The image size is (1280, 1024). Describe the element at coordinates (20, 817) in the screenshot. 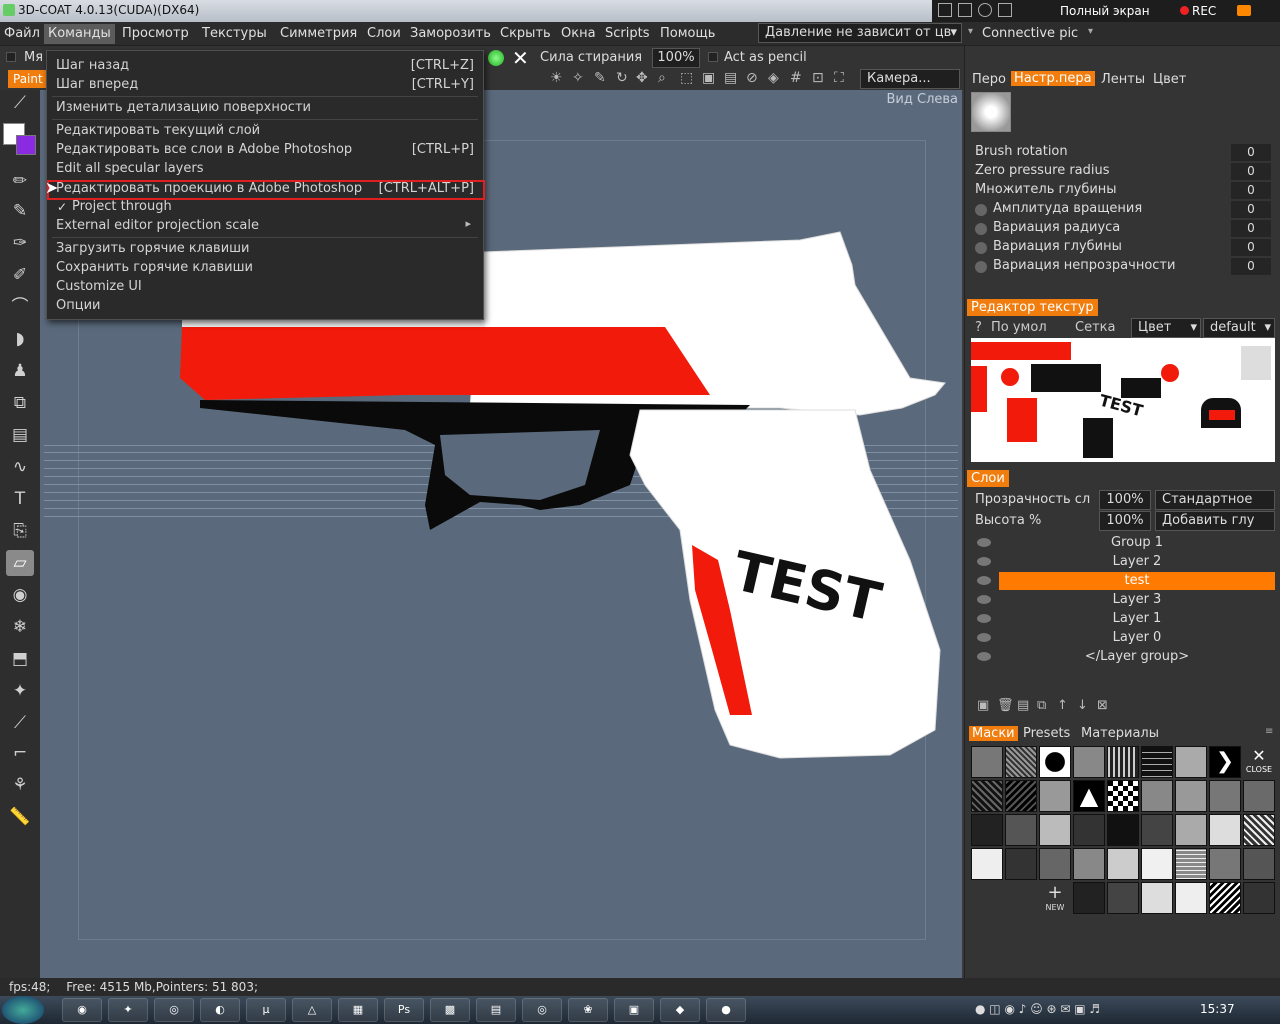

I see `ruler-icon: 📏` at that location.